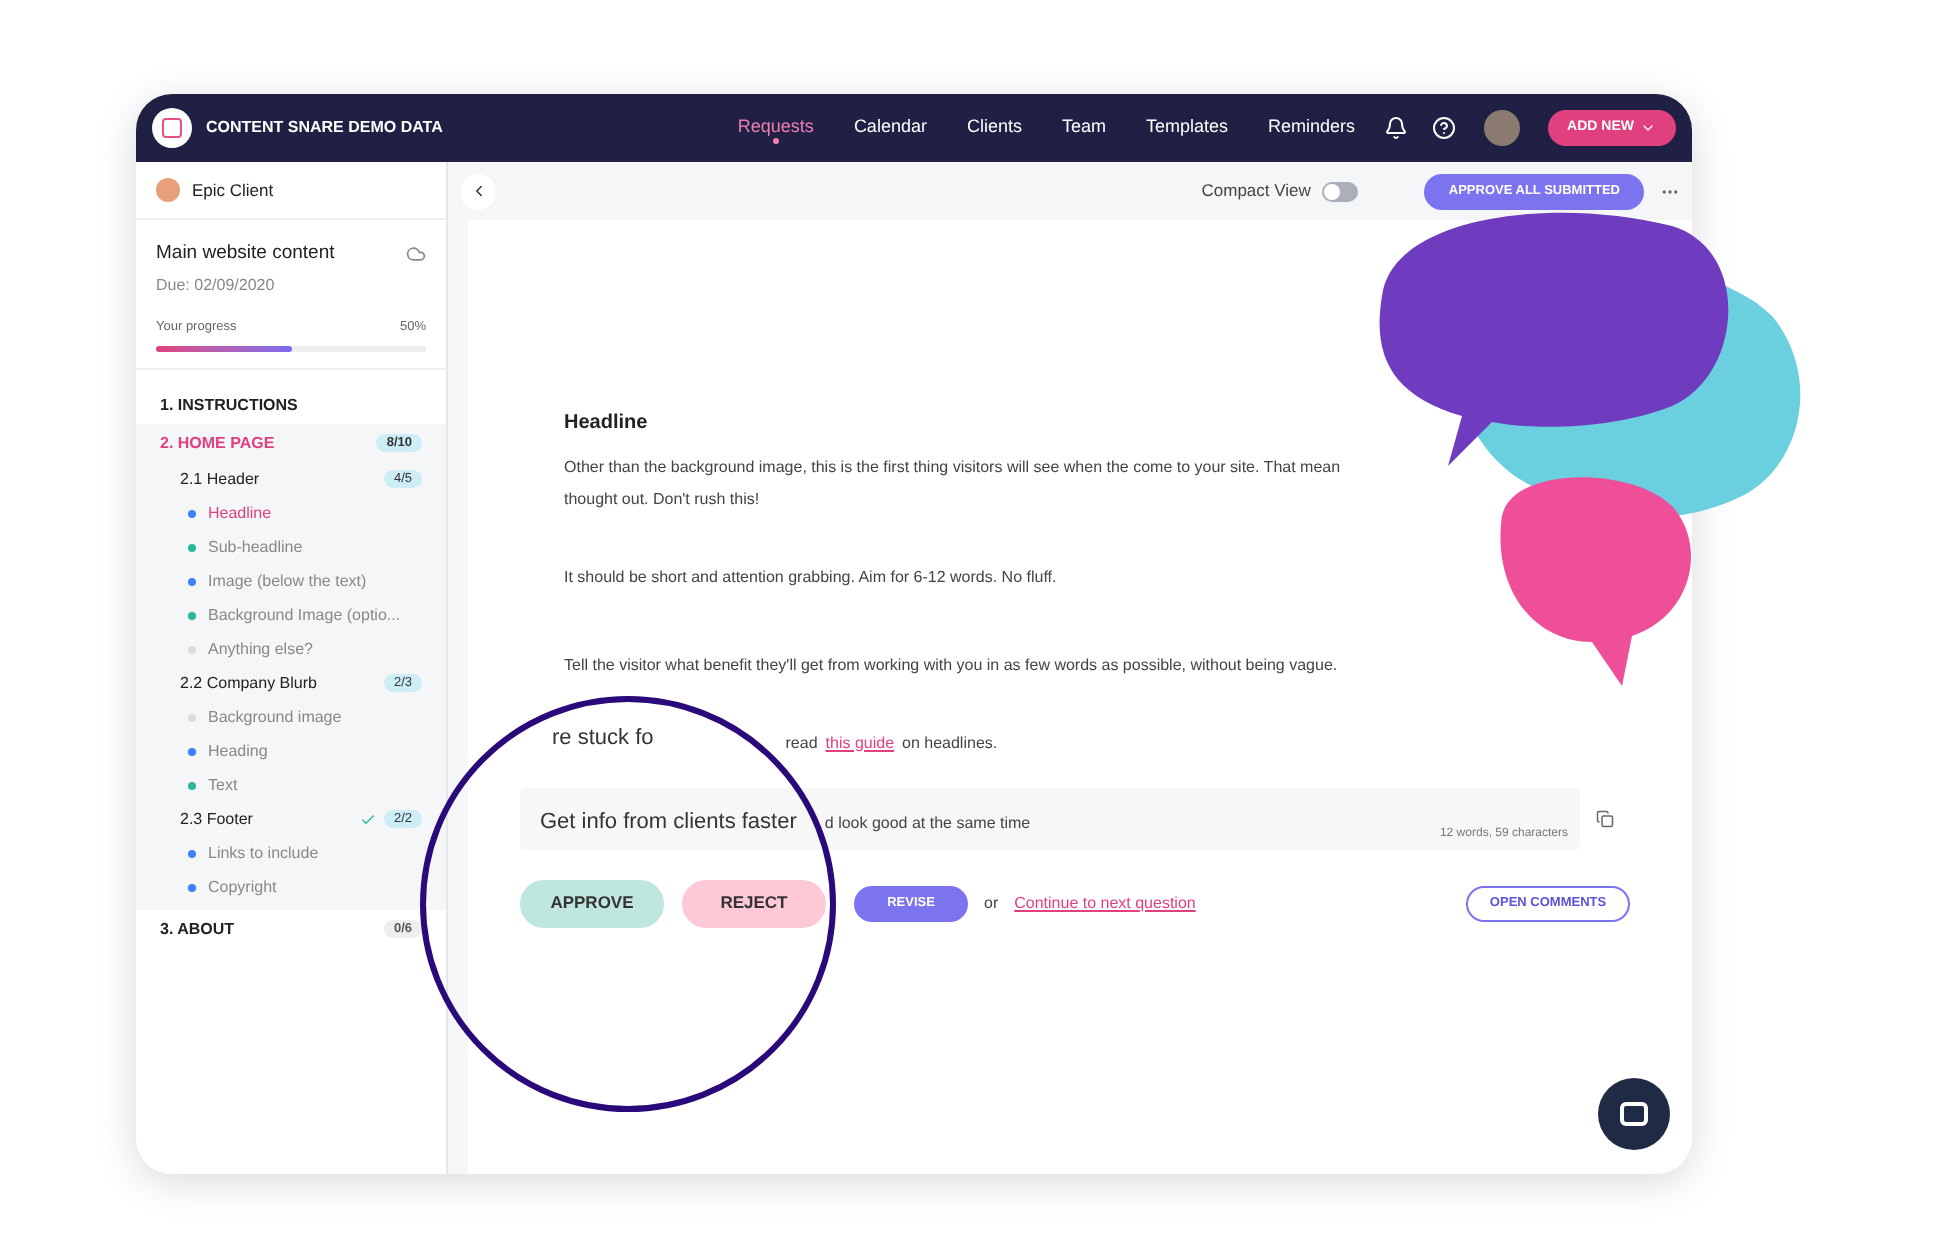 The image size is (1950, 1246). I want to click on question-item: Sub-headline, so click(255, 547).